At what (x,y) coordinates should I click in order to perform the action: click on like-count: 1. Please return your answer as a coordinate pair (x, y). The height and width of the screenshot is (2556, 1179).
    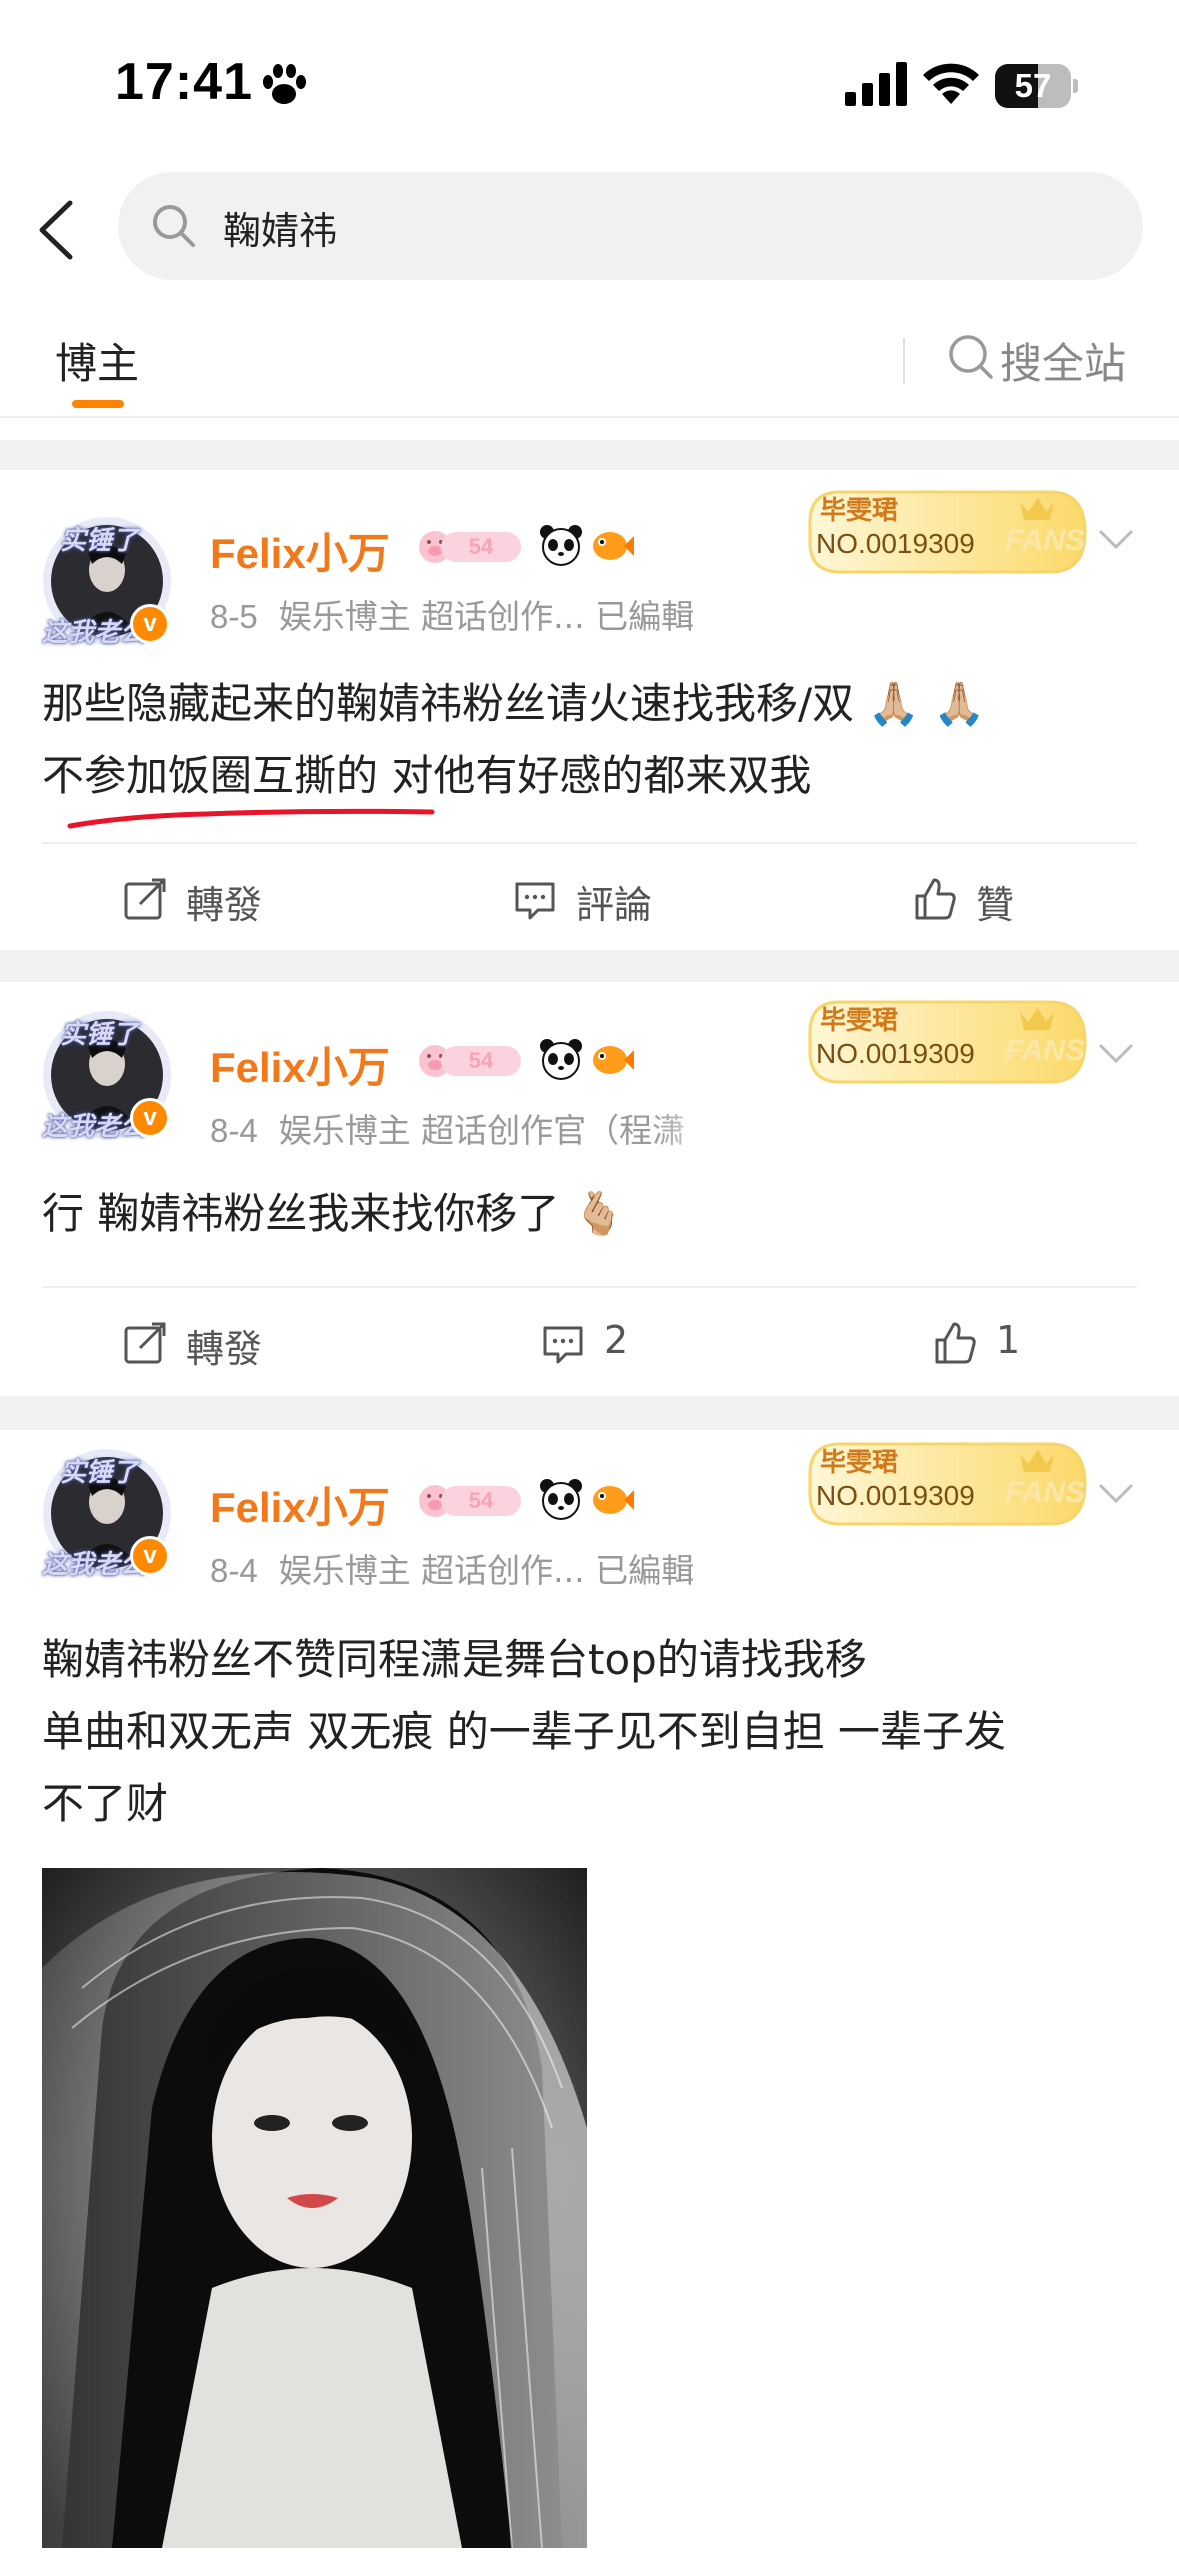
    Looking at the image, I should click on (1008, 1340).